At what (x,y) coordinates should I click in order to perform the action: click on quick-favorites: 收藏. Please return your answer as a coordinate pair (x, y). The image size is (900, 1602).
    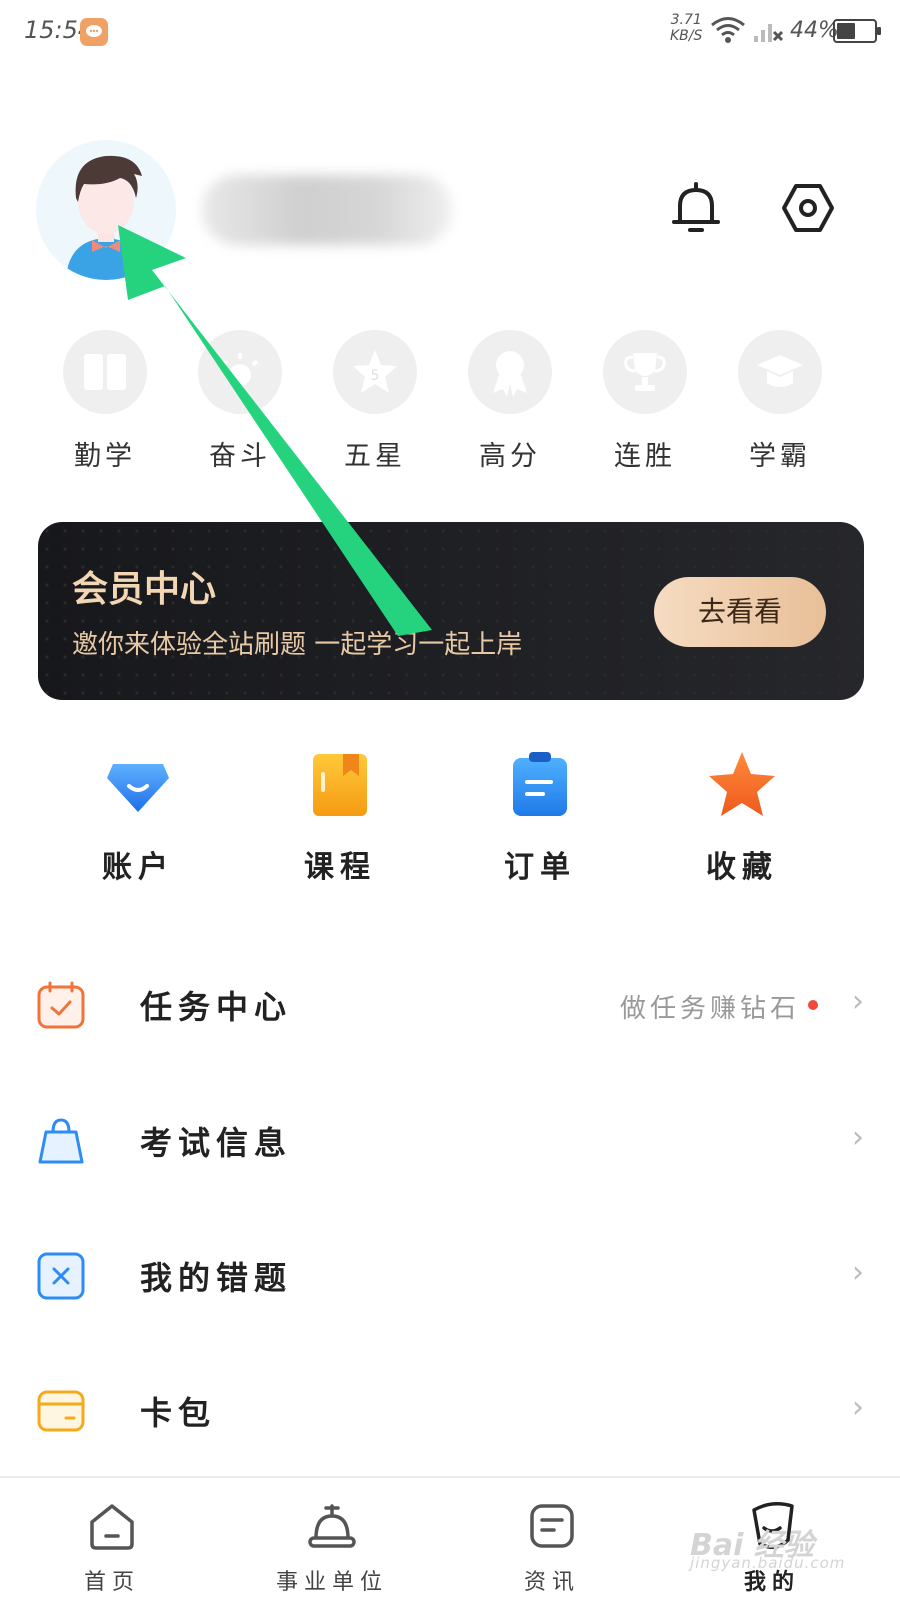
    Looking at the image, I should click on (742, 818).